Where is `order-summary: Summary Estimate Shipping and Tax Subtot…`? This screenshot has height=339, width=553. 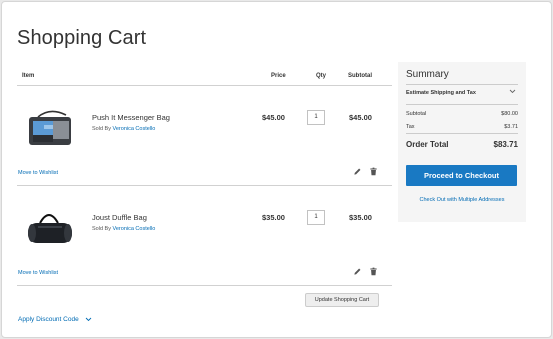
order-summary: Summary Estimate Shipping and Tax Subtot… is located at coordinates (462, 142).